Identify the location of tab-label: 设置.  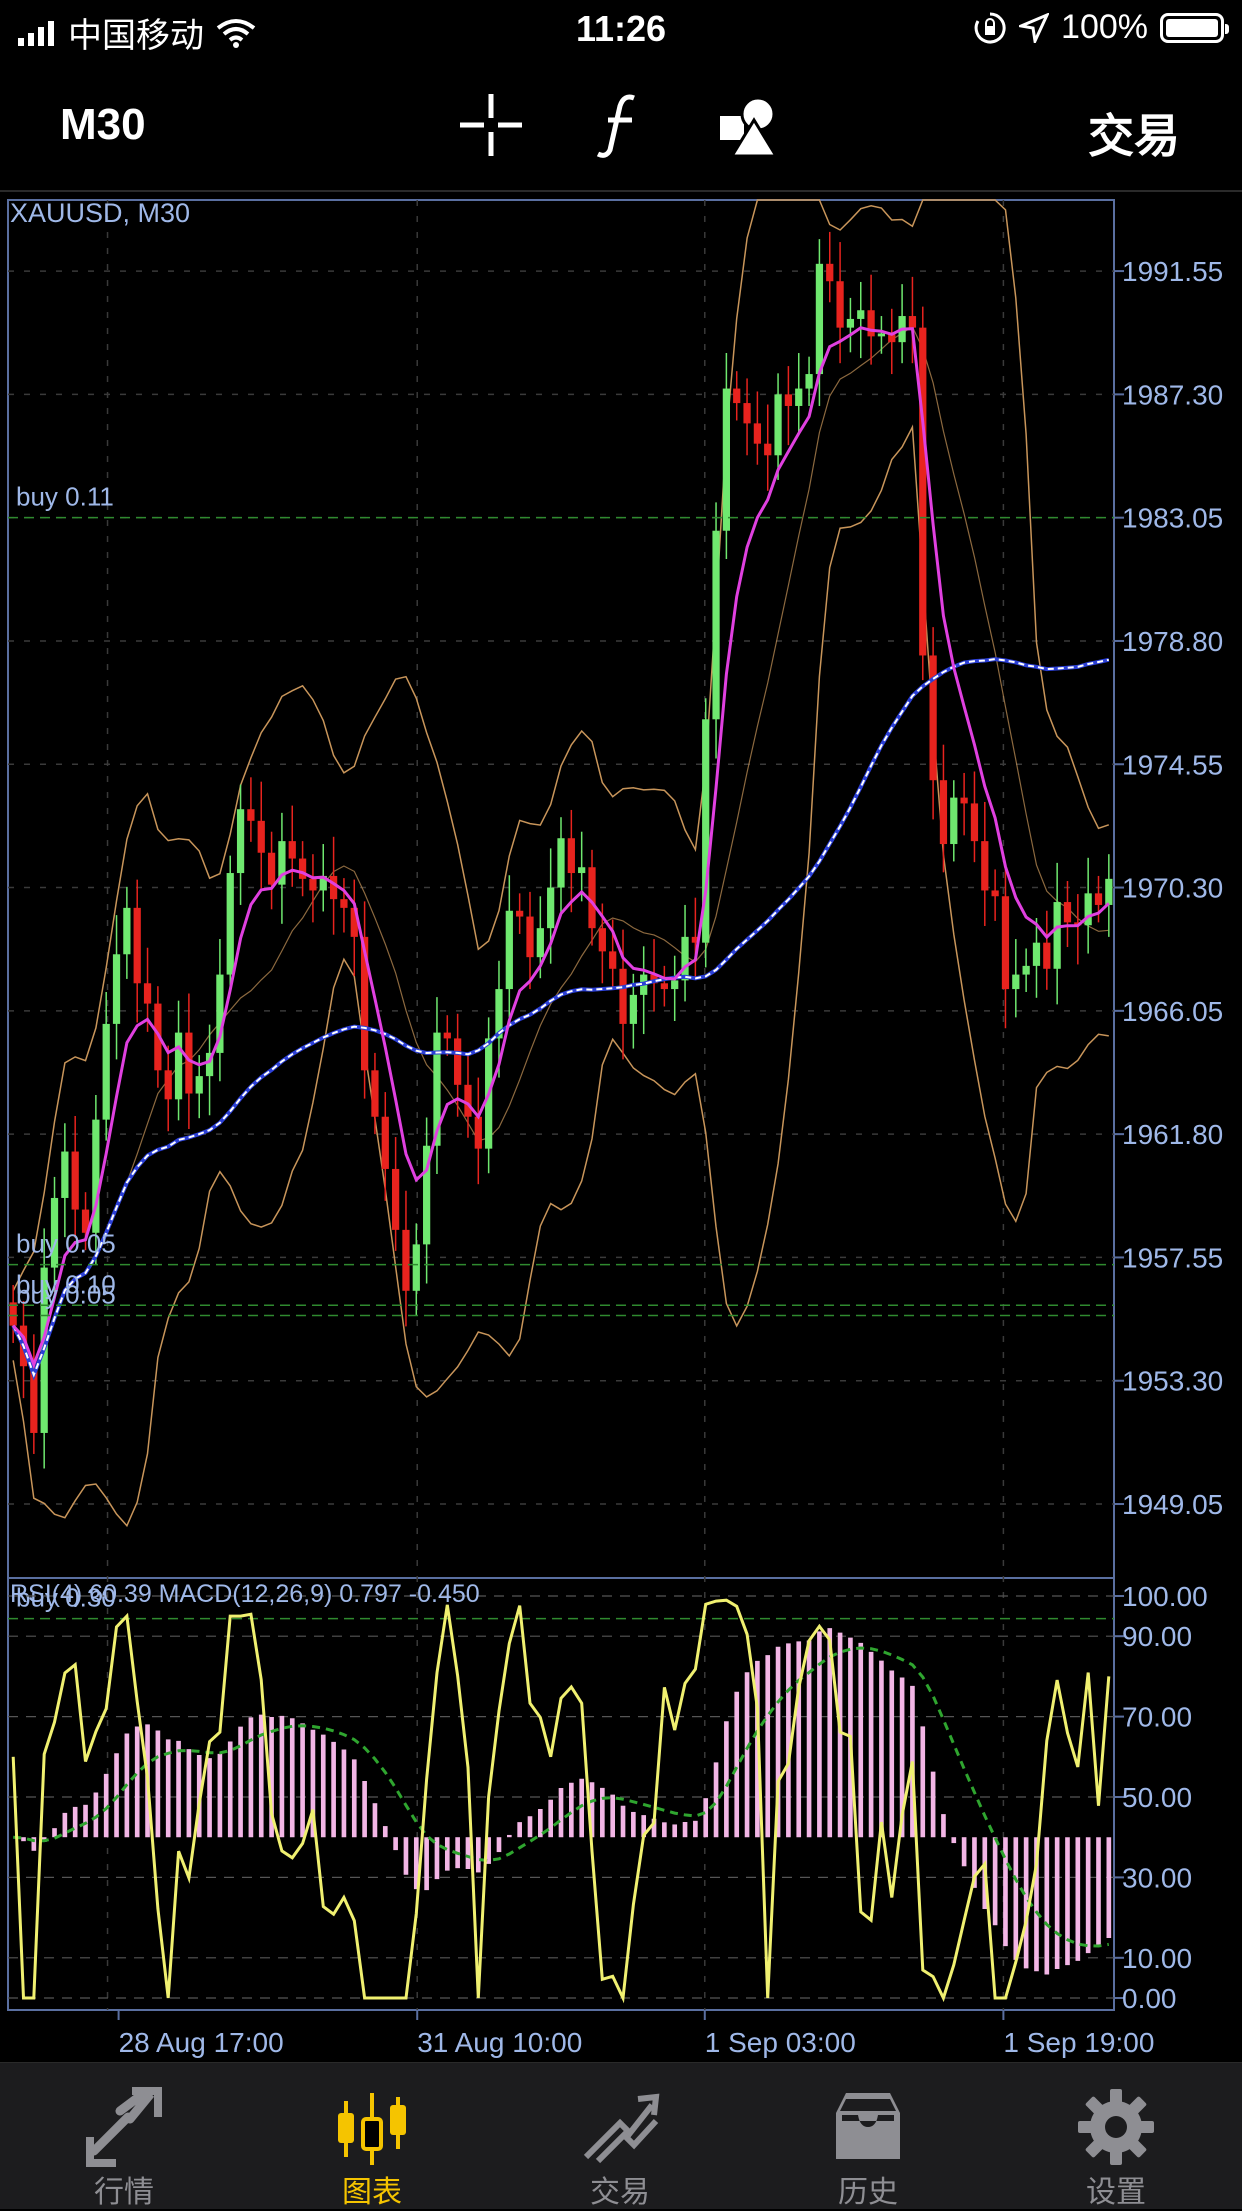
(1116, 2192).